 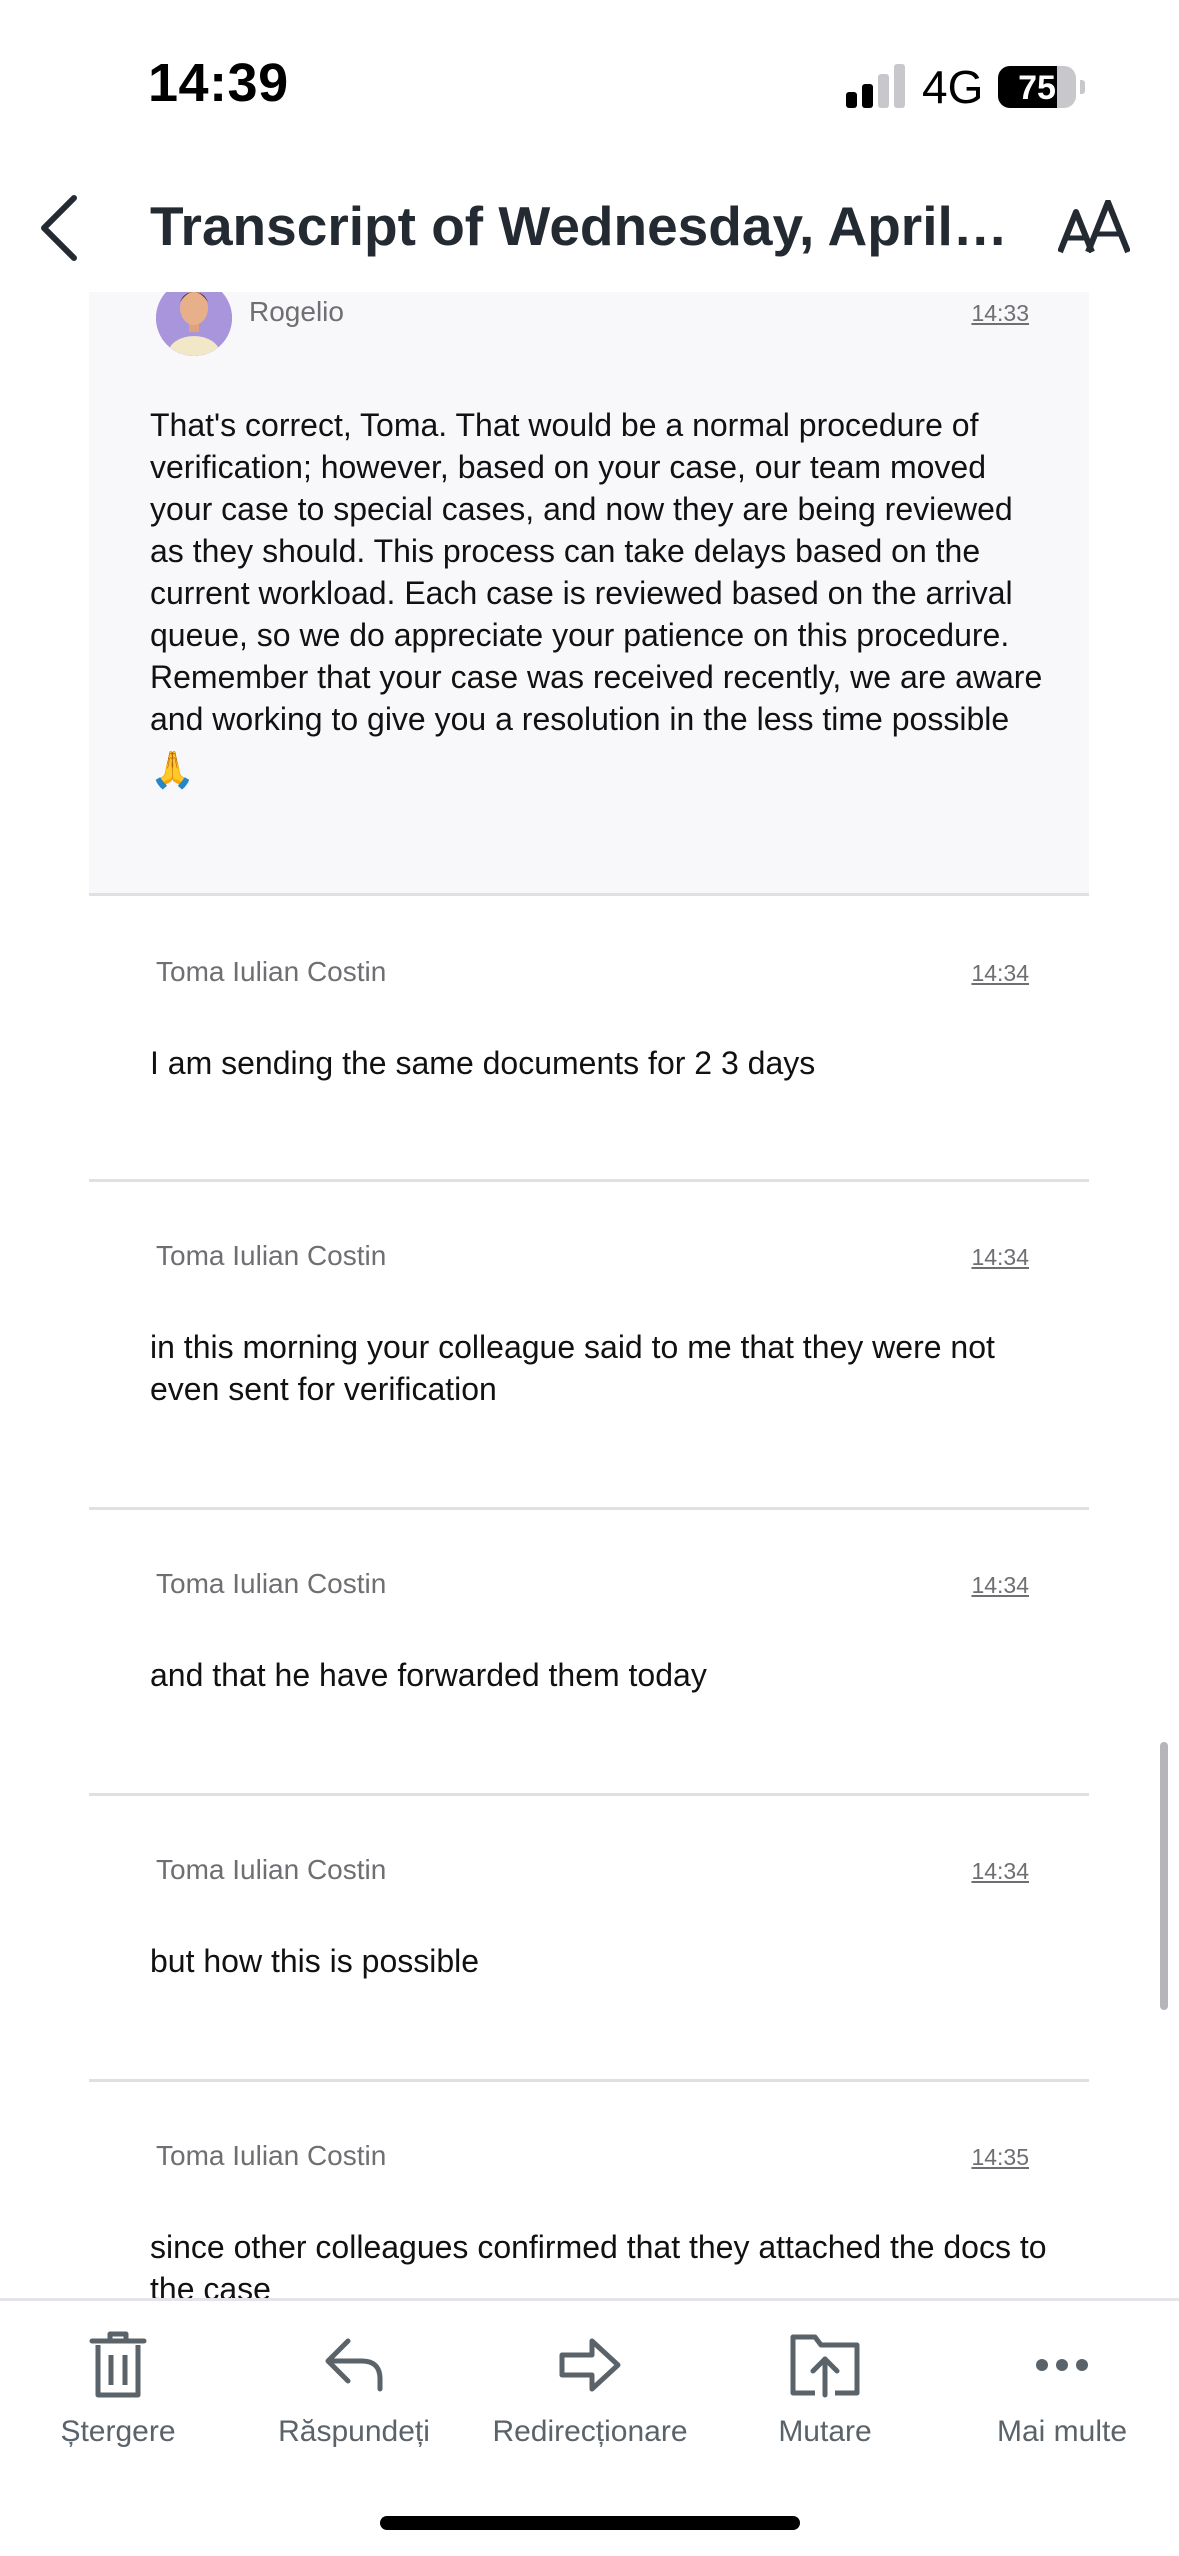 What do you see at coordinates (218, 83) in the screenshot?
I see `status-time: 14:39` at bounding box center [218, 83].